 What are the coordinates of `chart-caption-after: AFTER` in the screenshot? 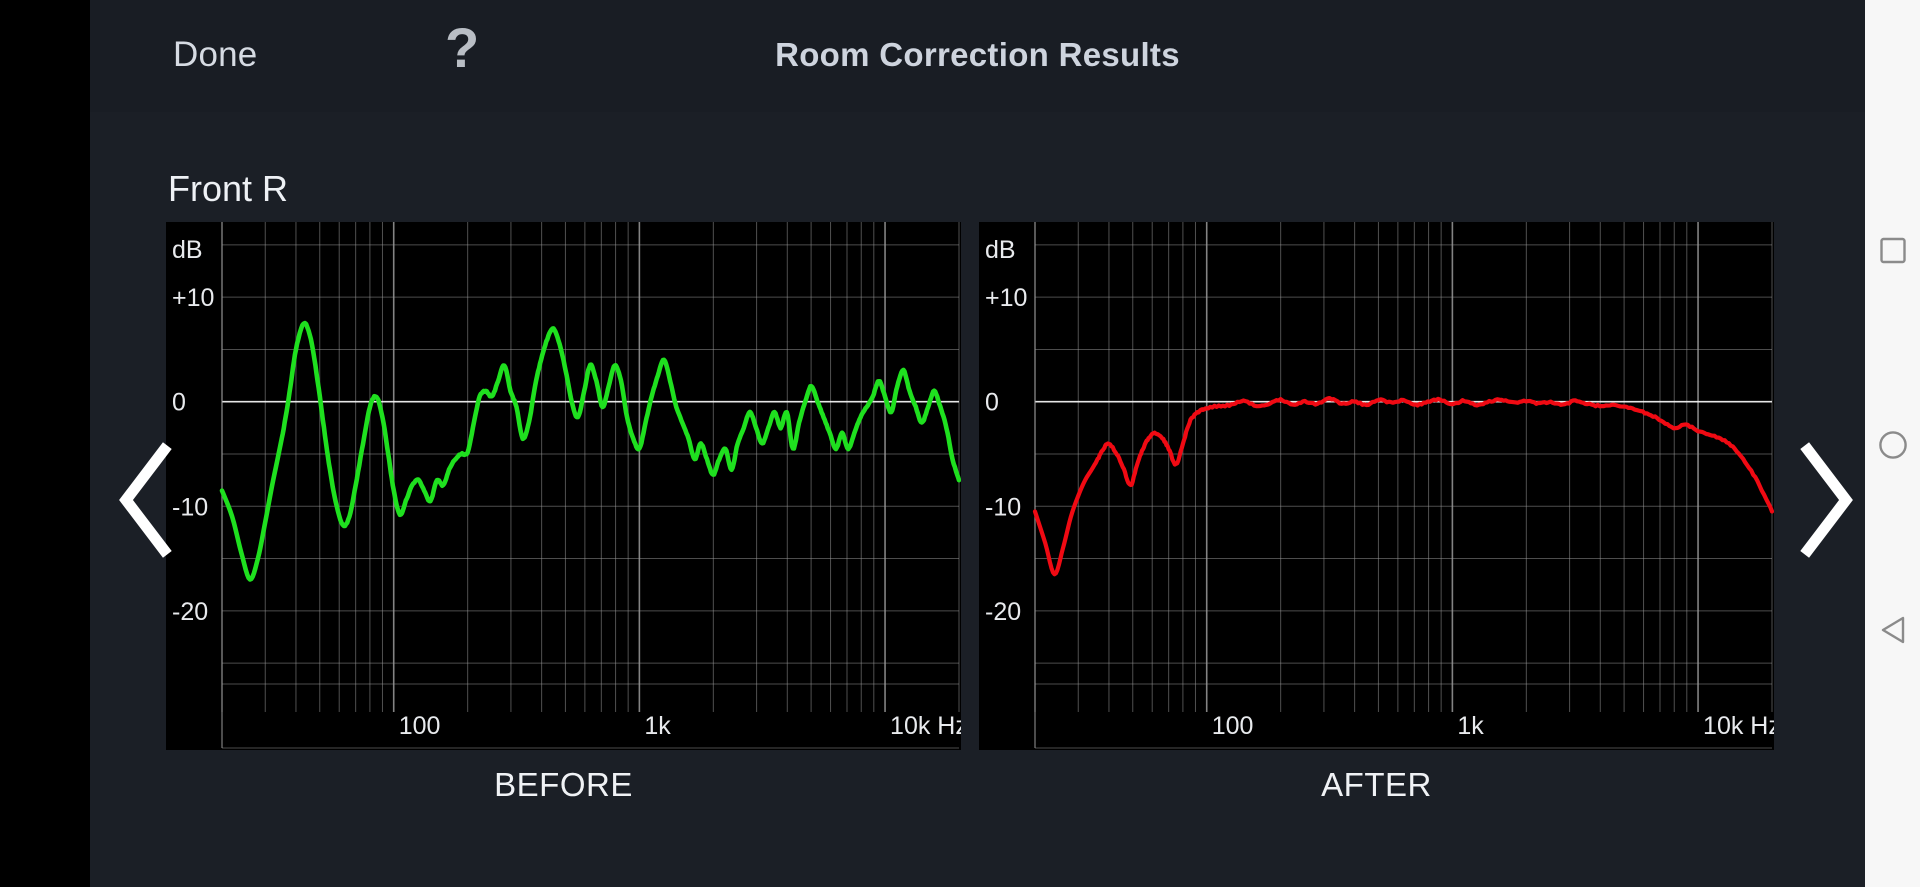 It's located at (1376, 784).